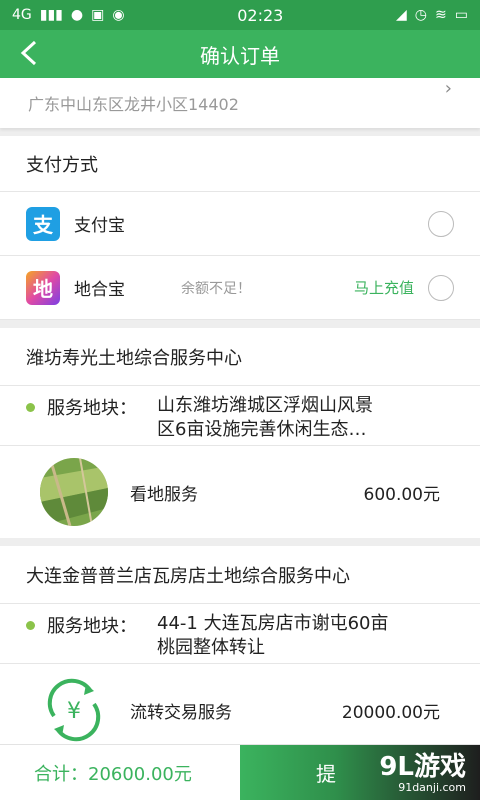 The image size is (480, 800). Describe the element at coordinates (118, 15) in the screenshot. I see `globe-icon: ◉` at that location.